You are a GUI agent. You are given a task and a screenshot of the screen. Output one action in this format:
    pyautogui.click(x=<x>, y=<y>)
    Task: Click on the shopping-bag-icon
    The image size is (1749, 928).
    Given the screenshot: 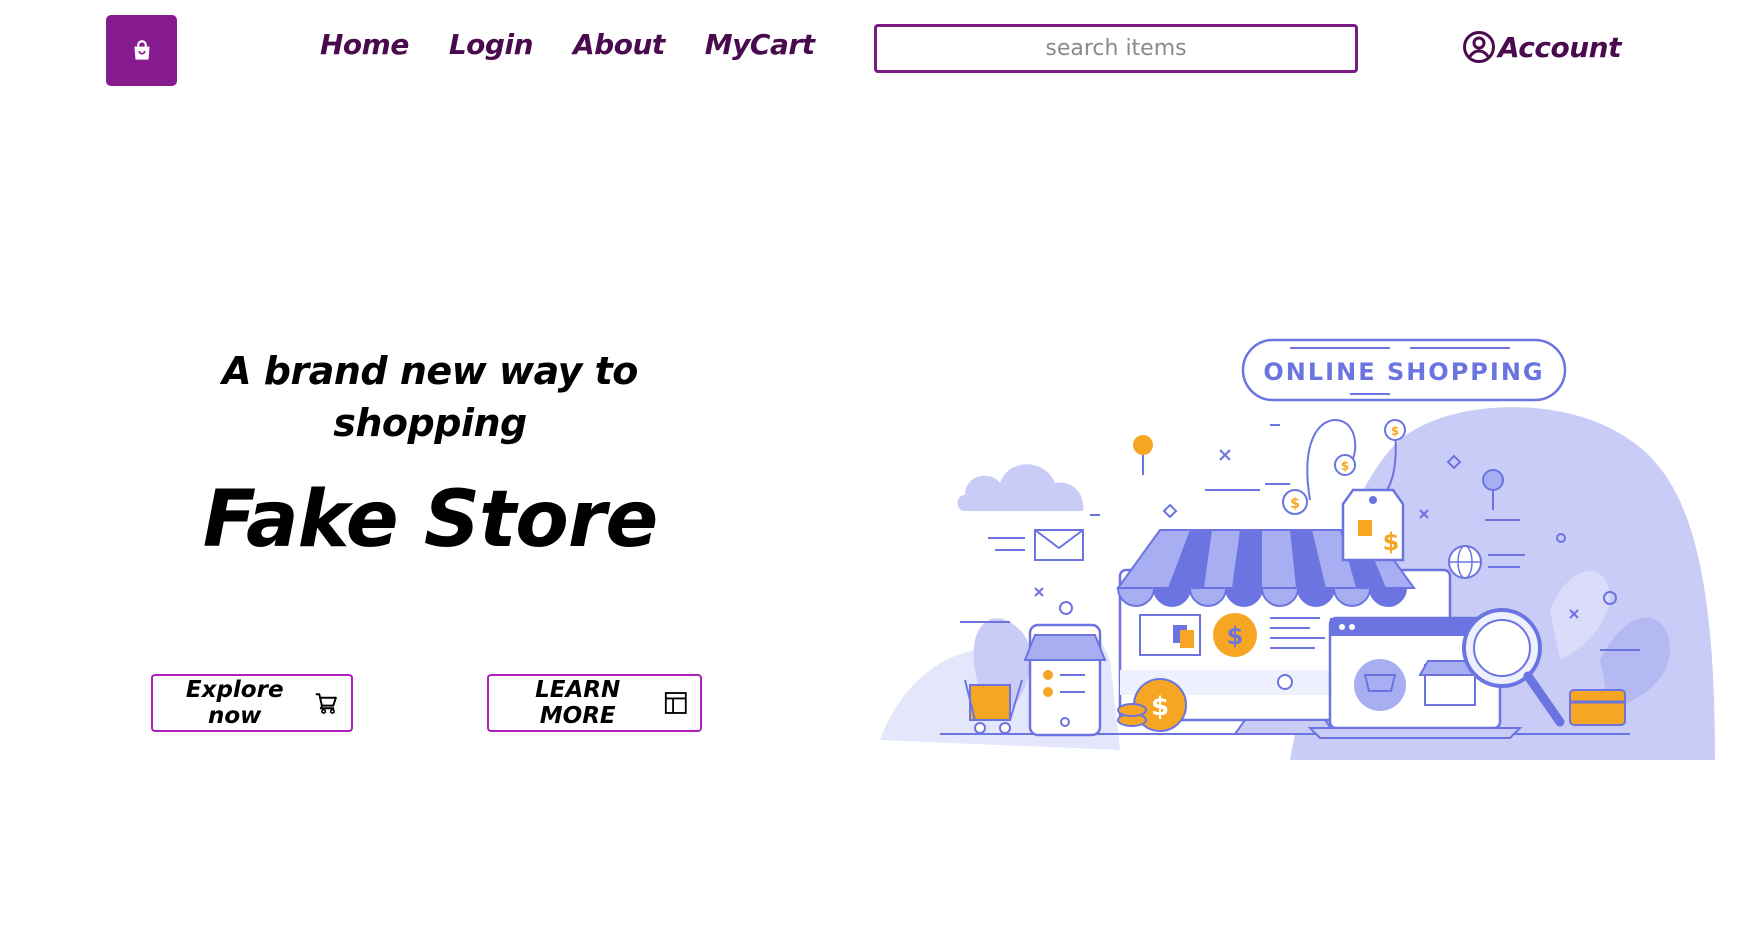 What is the action you would take?
    pyautogui.click(x=141, y=49)
    